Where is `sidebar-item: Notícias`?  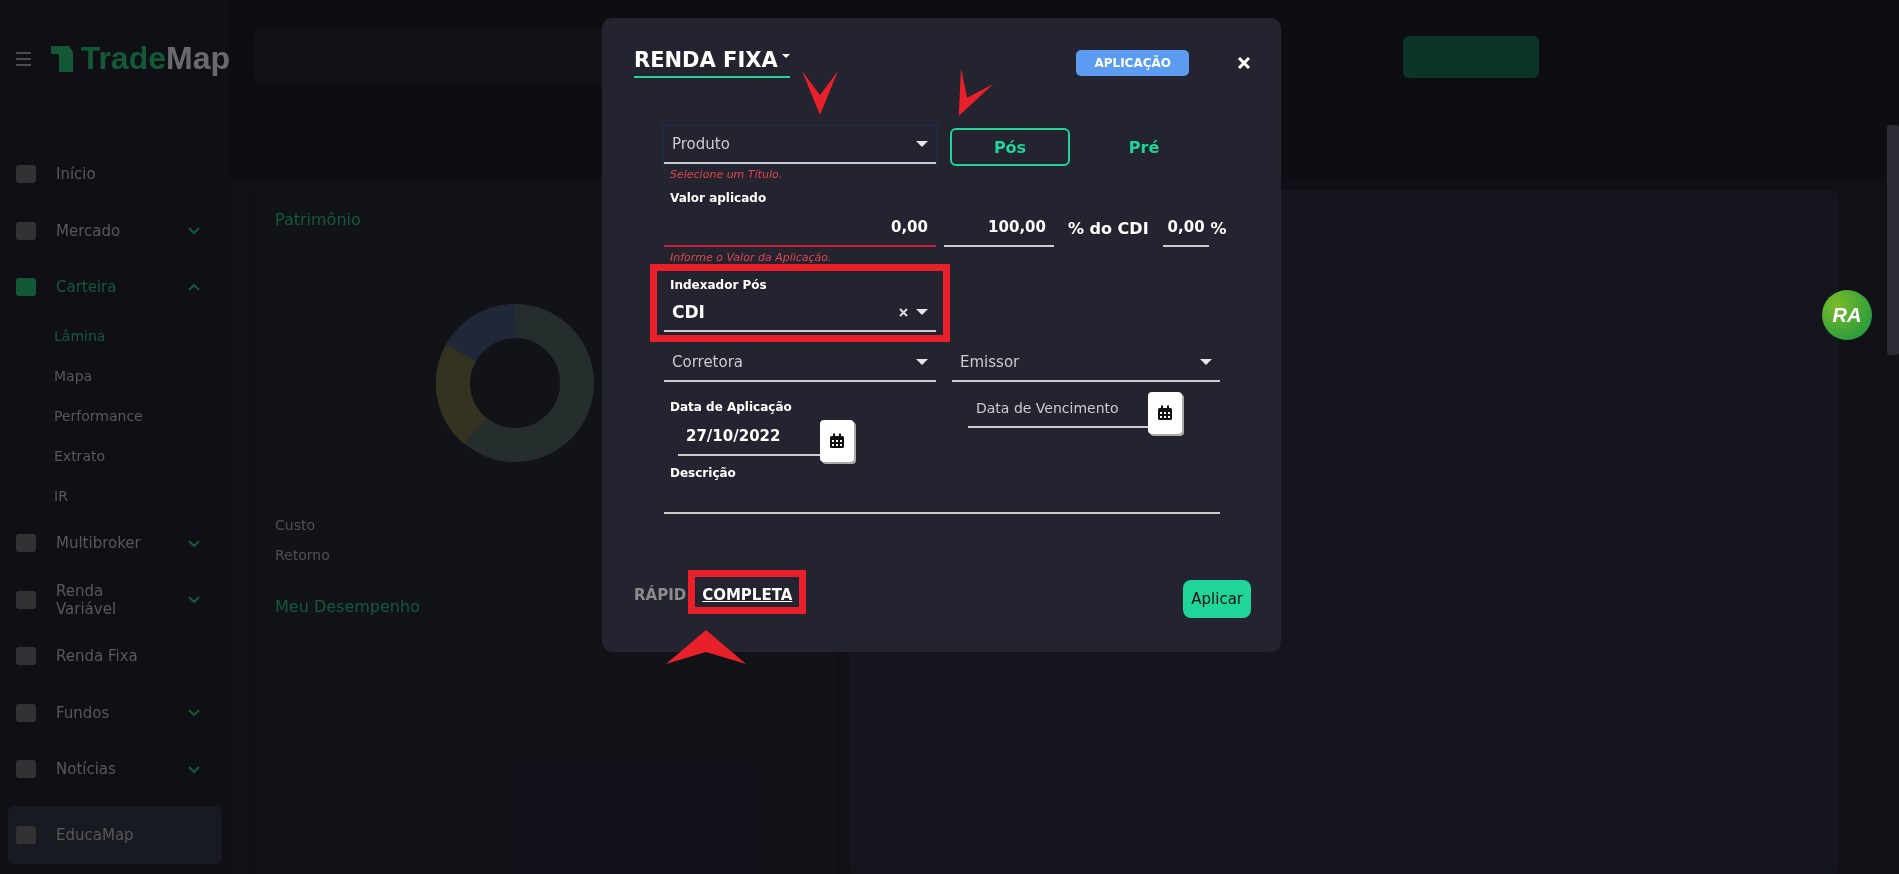 sidebar-item: Notícias is located at coordinates (115, 769).